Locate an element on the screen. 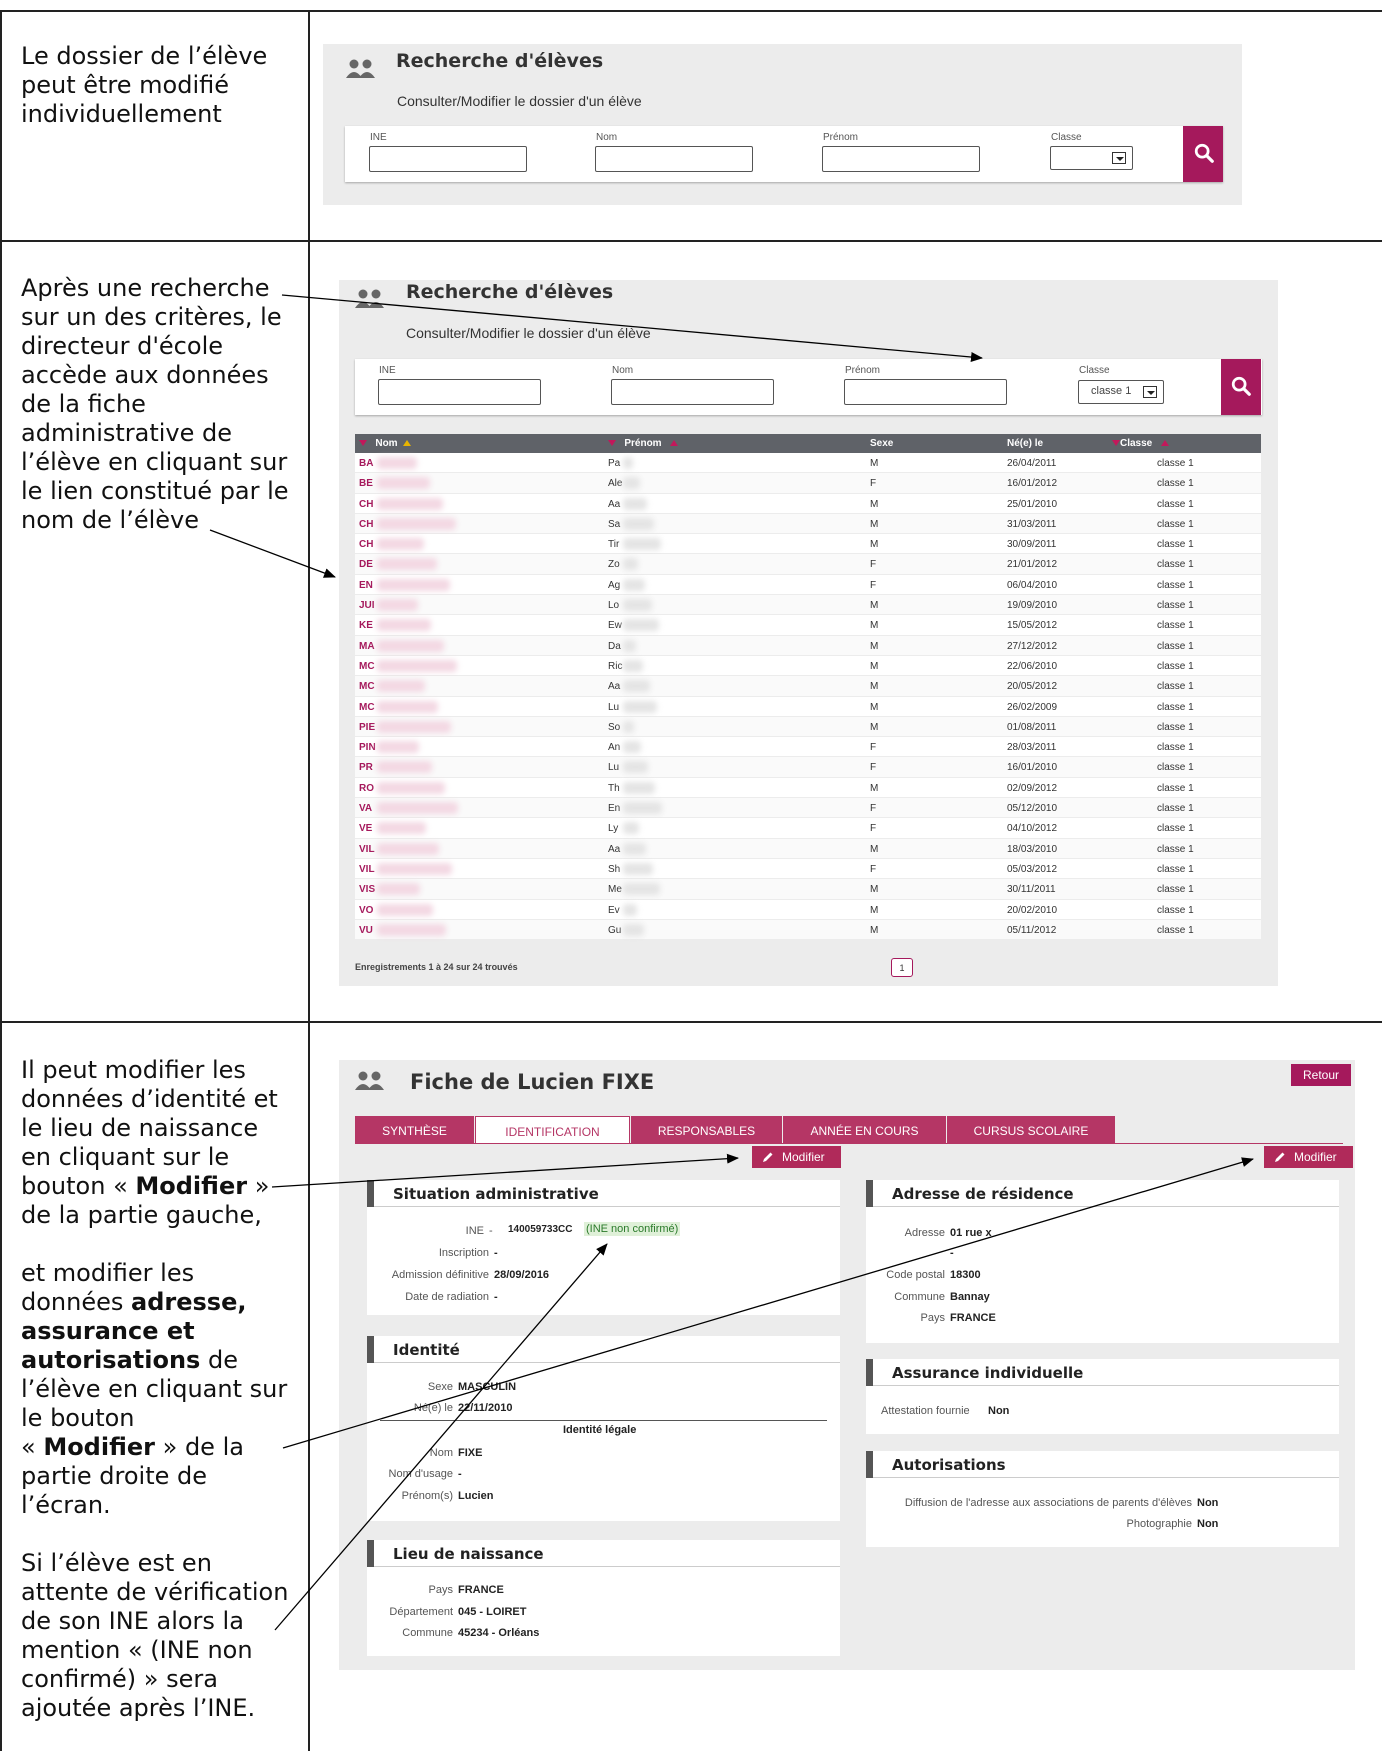  classe-select is located at coordinates (1091, 158).